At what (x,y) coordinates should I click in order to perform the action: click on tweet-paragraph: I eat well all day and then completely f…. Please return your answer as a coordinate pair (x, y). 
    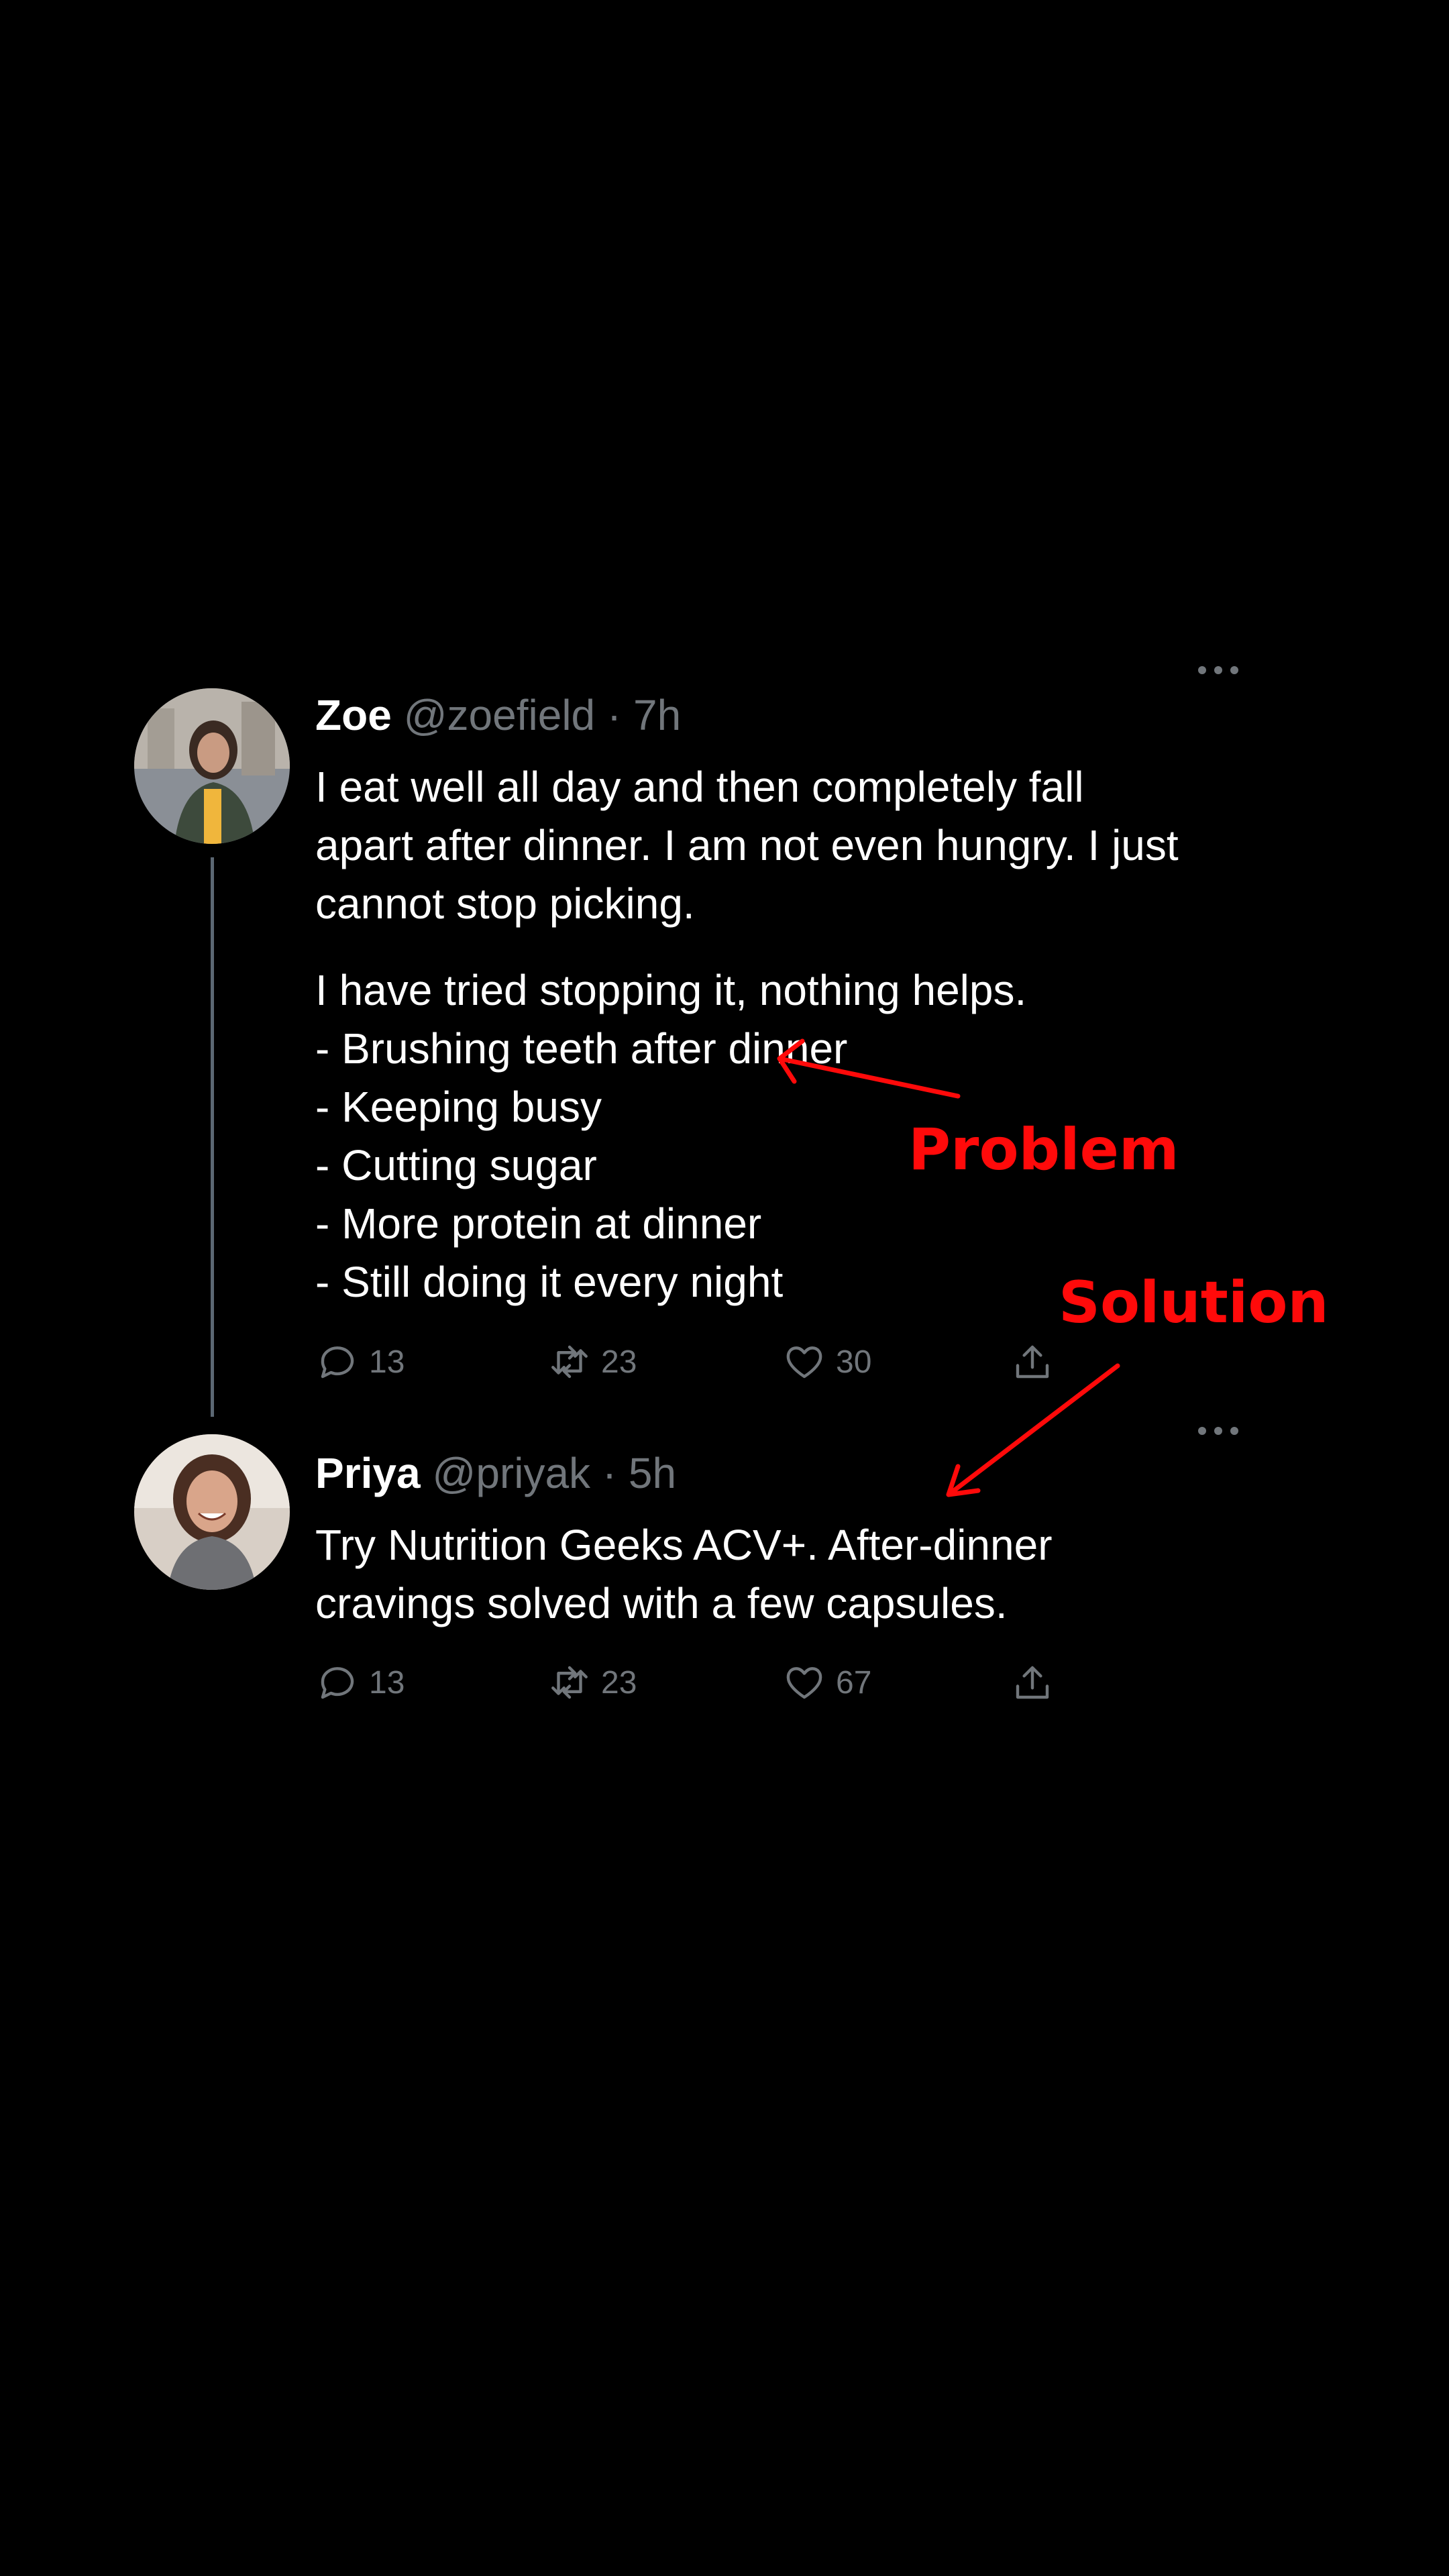
    Looking at the image, I should click on (747, 845).